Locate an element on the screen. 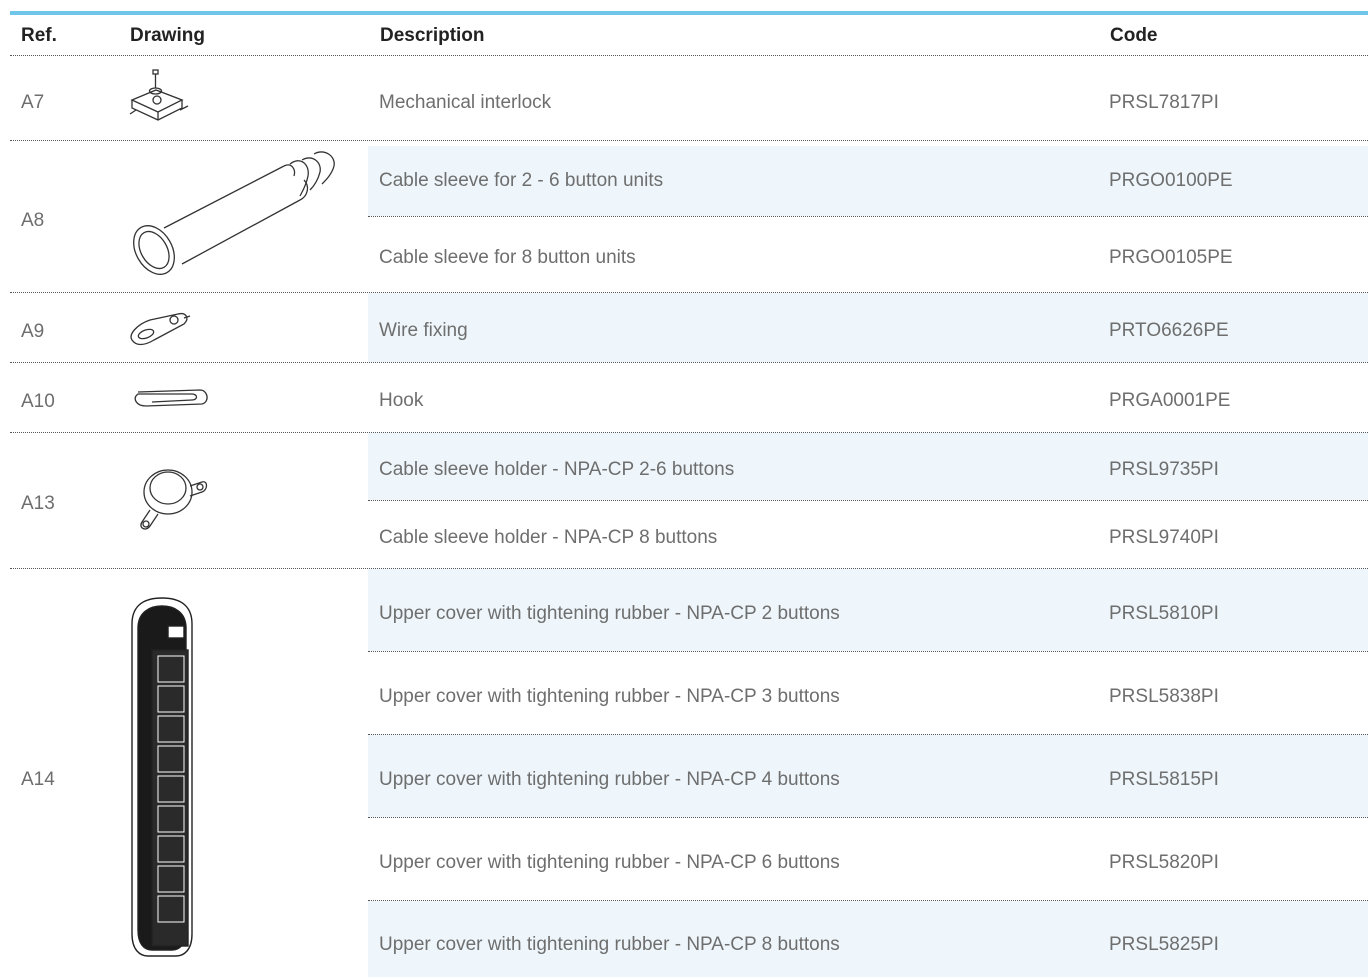  header-ref: Ref. is located at coordinates (39, 35).